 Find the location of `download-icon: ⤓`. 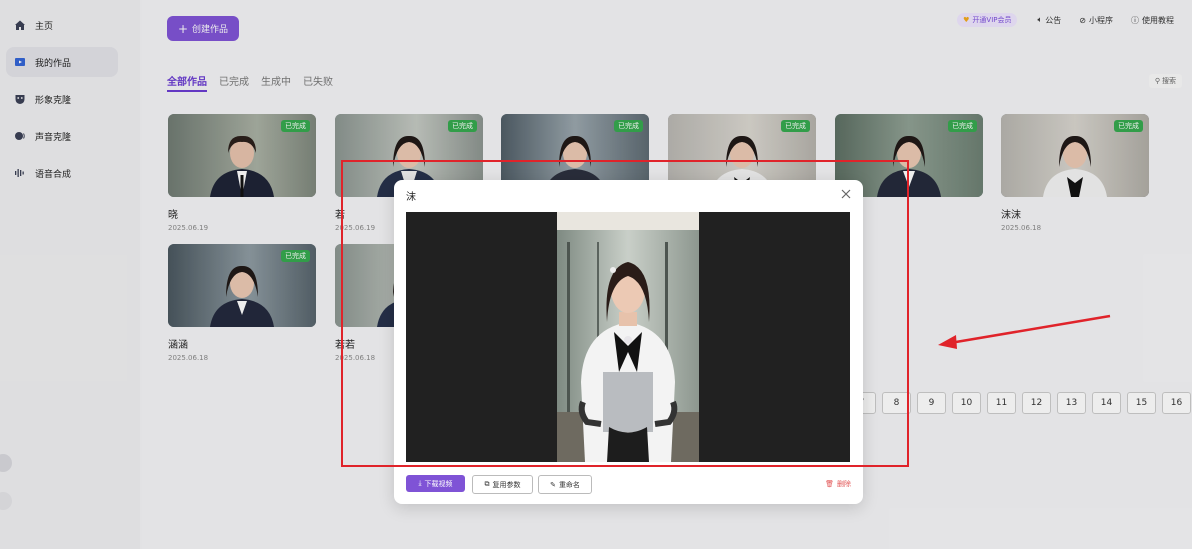

download-icon: ⤓ is located at coordinates (420, 483).